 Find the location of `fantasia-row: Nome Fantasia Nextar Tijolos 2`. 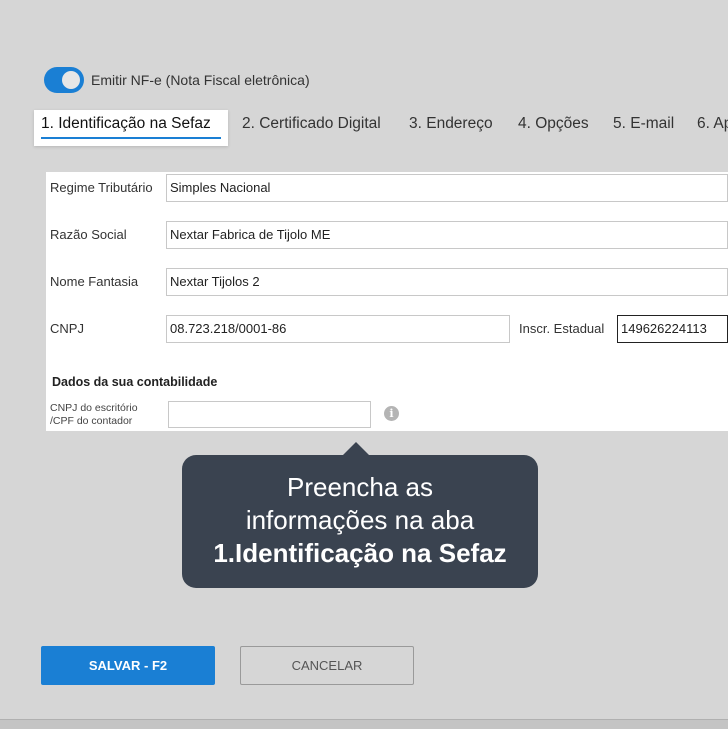

fantasia-row: Nome Fantasia Nextar Tijolos 2 is located at coordinates (387, 282).